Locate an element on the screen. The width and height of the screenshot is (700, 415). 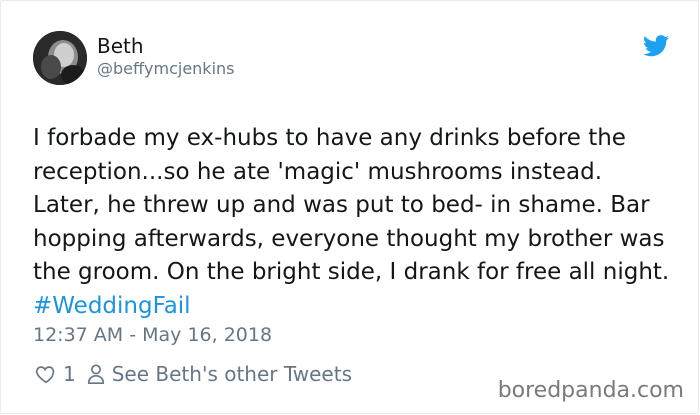
like-count: 1 is located at coordinates (69, 374).